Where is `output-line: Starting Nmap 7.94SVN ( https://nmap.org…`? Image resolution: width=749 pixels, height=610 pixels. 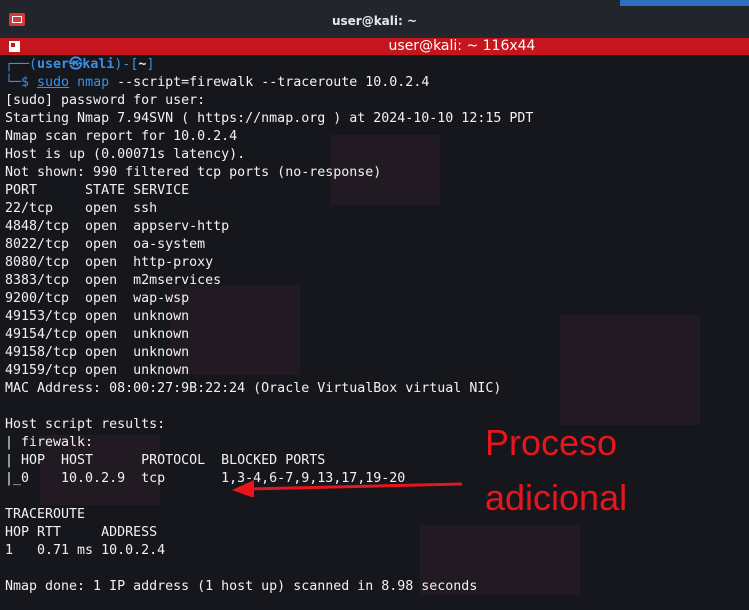 output-line: Starting Nmap 7.94SVN ( https://nmap.org… is located at coordinates (269, 118).